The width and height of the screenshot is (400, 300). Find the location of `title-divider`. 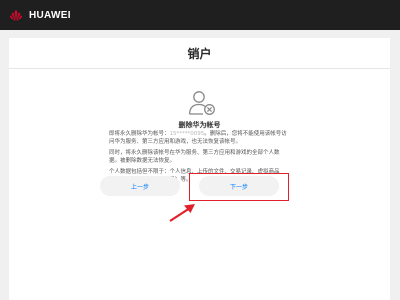

title-divider is located at coordinates (199, 68).